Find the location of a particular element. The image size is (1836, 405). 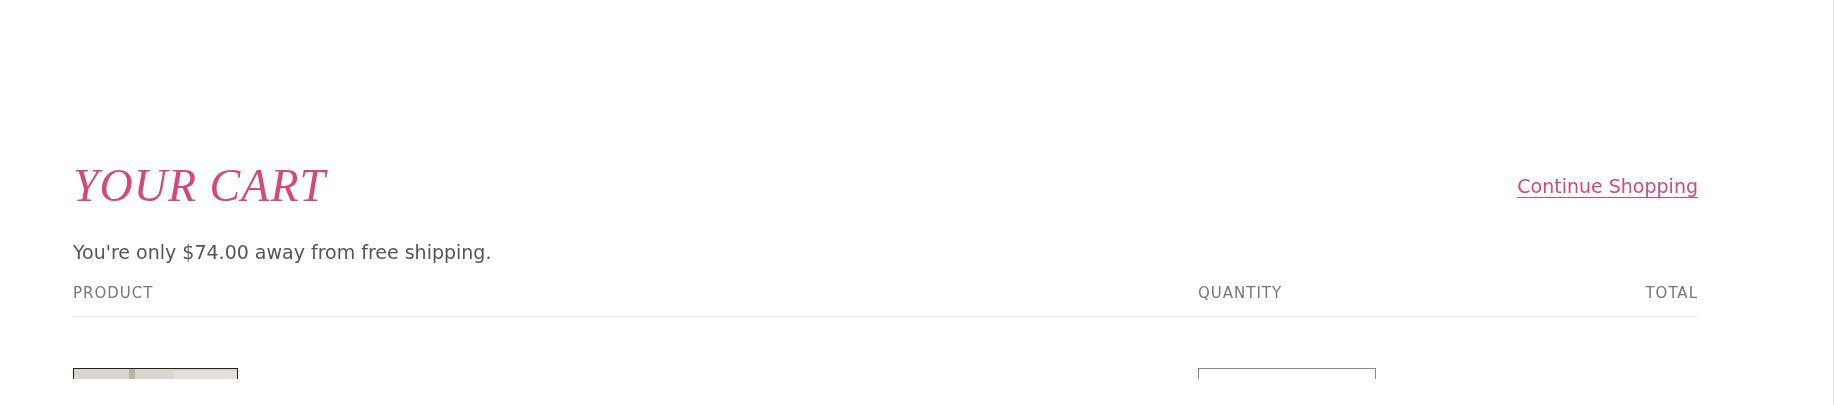

column-header: TOTAL is located at coordinates (1671, 293).